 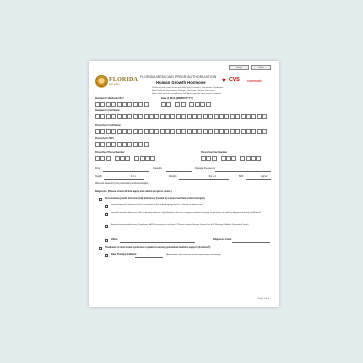 I want to click on prescriber-name-field, so click(x=181, y=131).